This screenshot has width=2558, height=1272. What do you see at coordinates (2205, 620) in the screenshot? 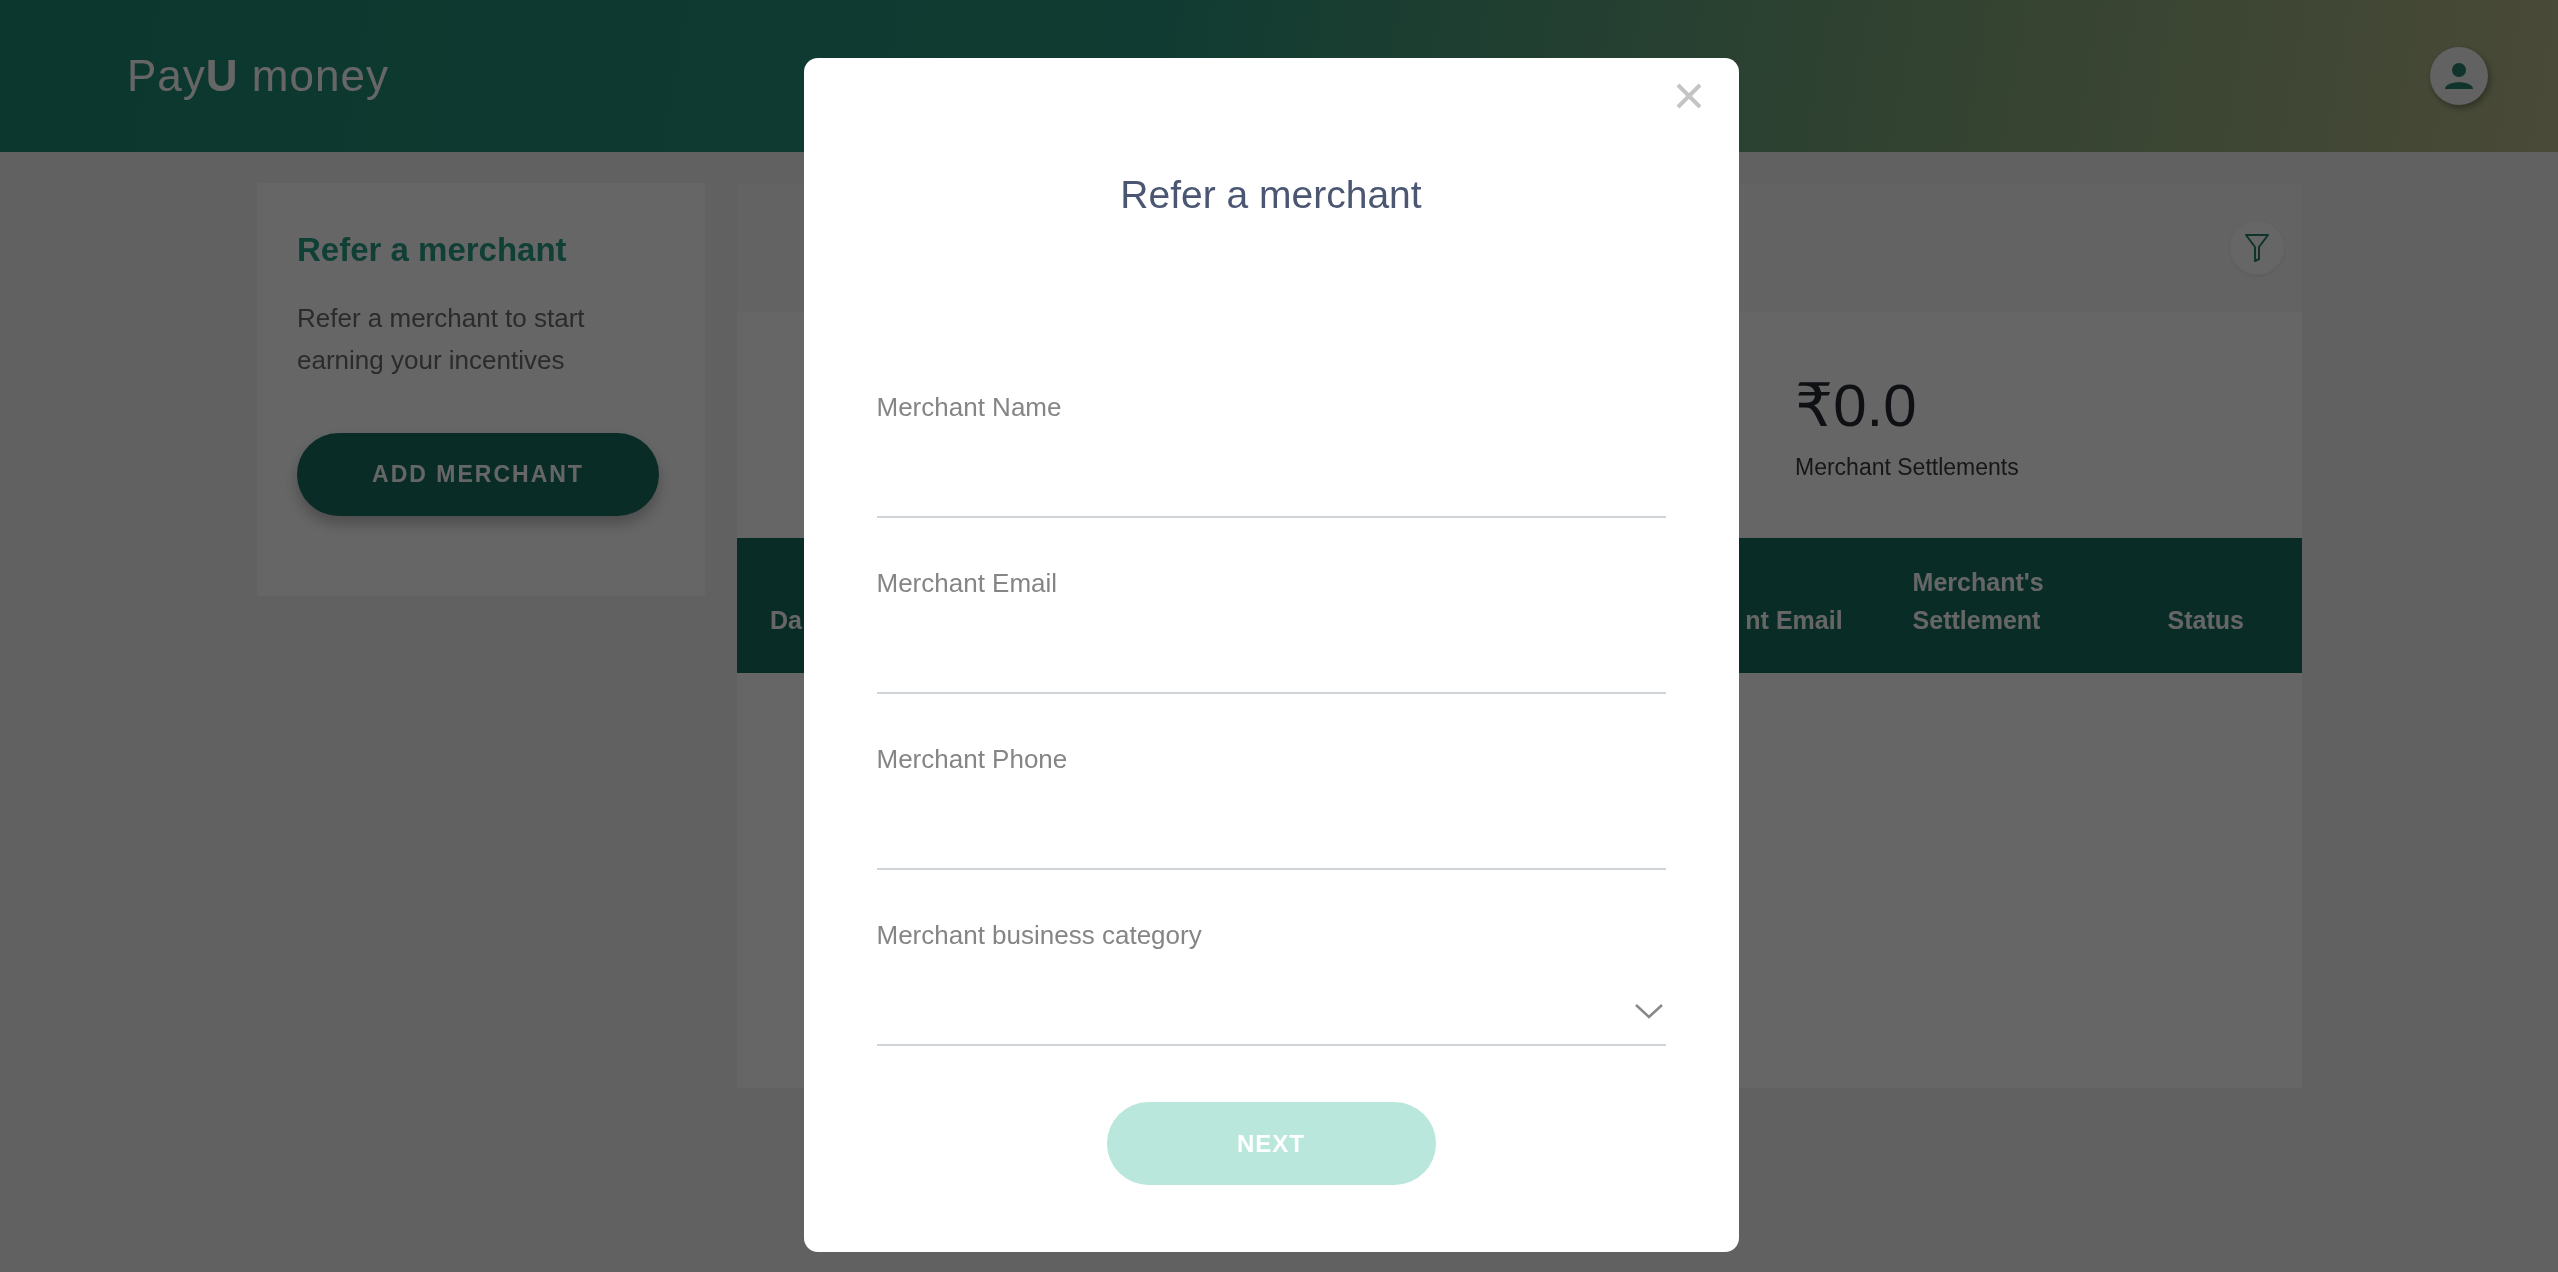
I see `column-header: Status` at bounding box center [2205, 620].